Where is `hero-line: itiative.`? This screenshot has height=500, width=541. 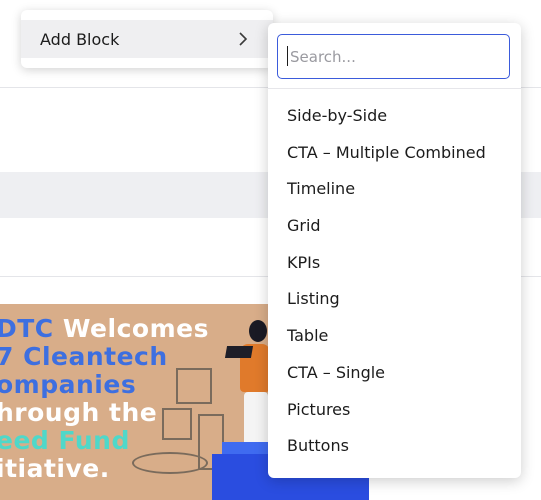
hero-line: itiative. is located at coordinates (55, 468).